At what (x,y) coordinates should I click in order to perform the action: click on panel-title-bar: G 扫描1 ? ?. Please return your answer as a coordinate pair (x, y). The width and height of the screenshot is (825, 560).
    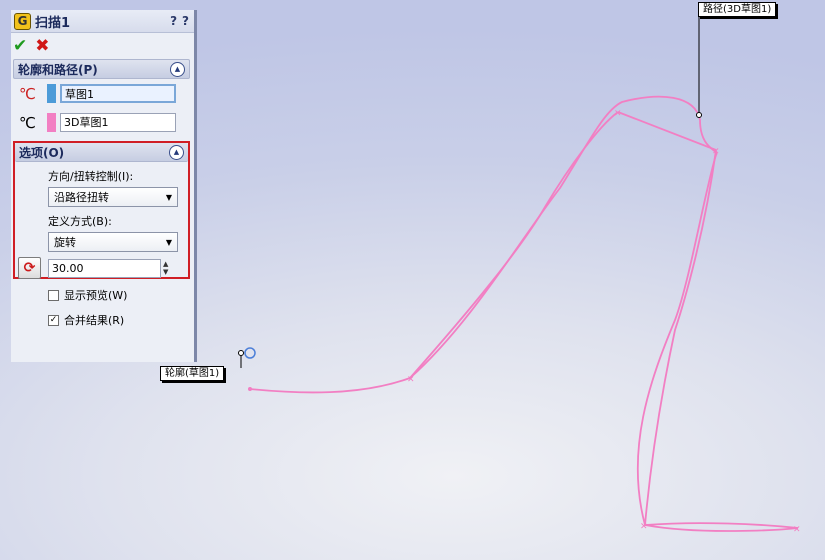
    Looking at the image, I should click on (102, 21).